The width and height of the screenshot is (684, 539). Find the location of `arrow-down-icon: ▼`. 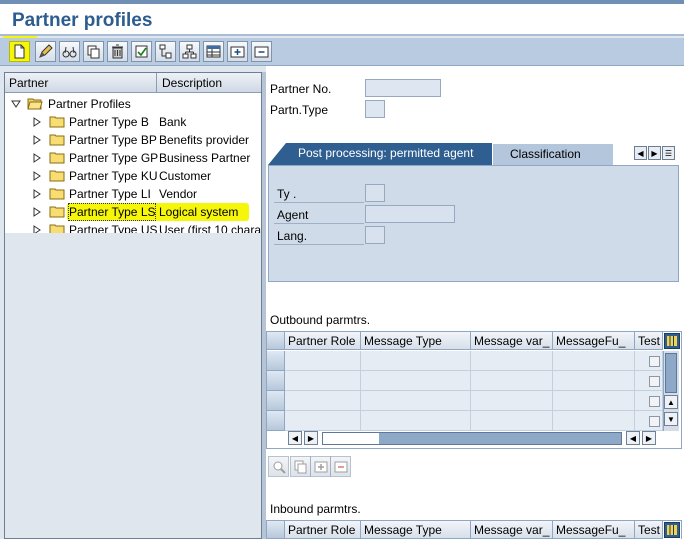

arrow-down-icon: ▼ is located at coordinates (671, 419).